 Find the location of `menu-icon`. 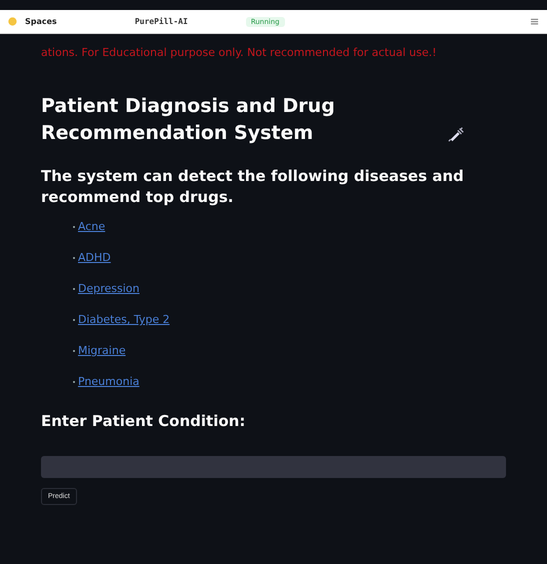

menu-icon is located at coordinates (534, 21).